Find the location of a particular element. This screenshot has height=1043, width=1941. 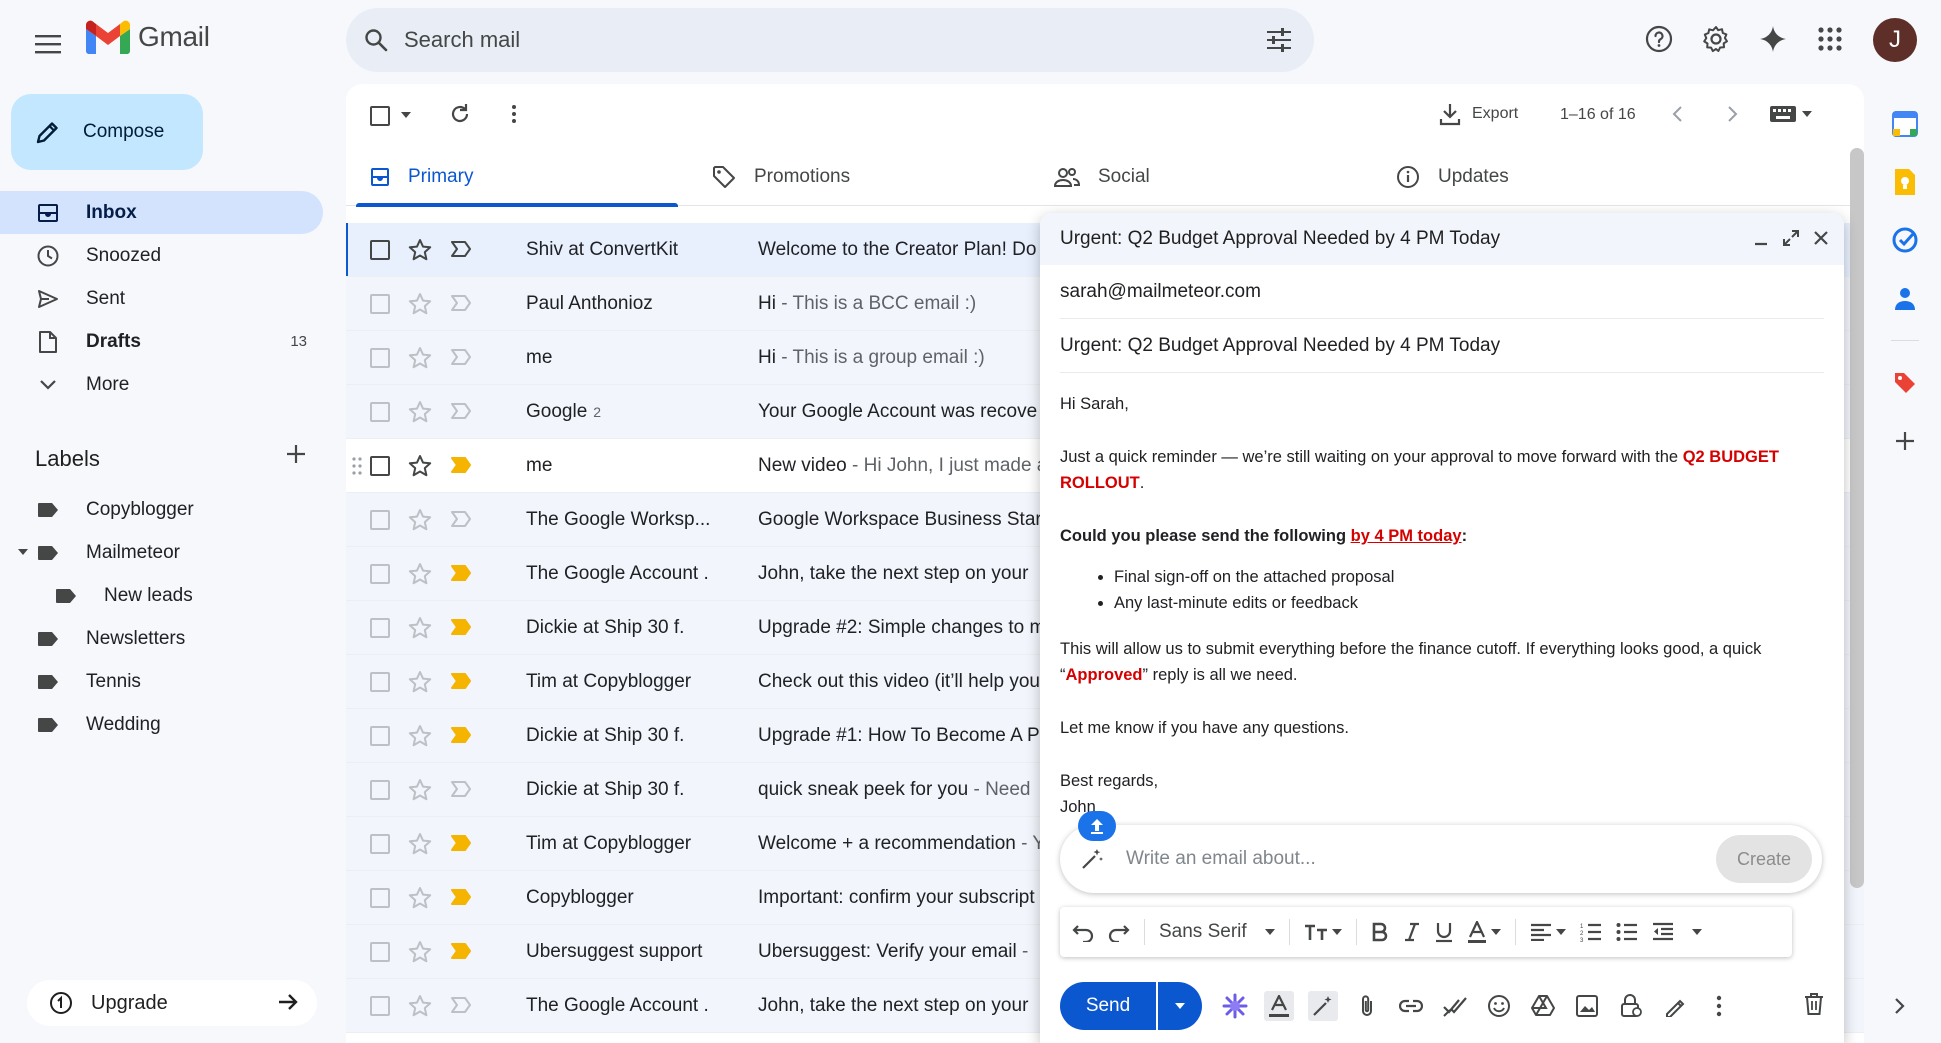

label-item-mailmeteor: Mailmeteor is located at coordinates (161, 552).